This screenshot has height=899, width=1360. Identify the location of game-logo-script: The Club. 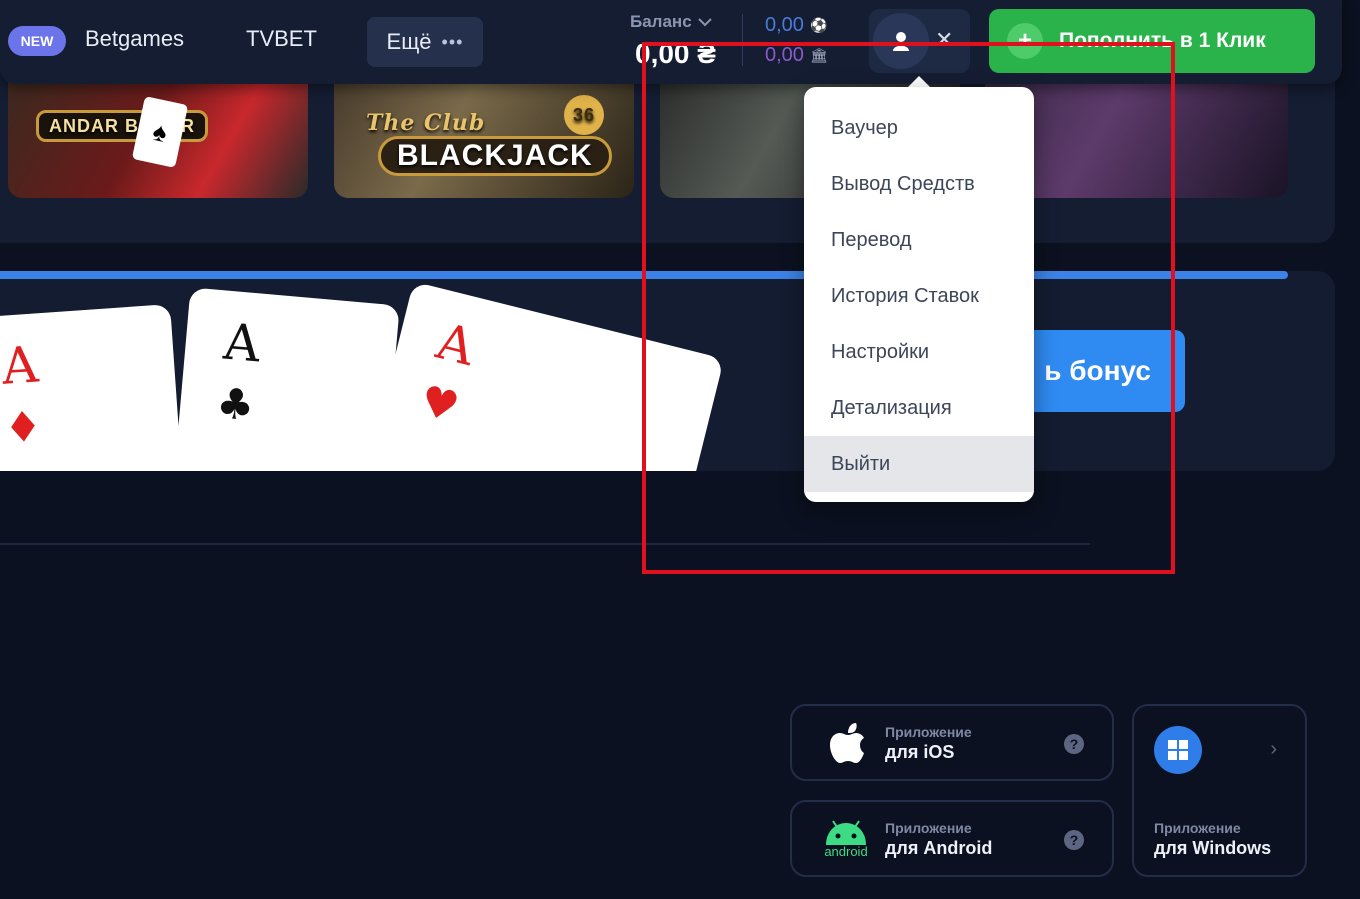
(426, 123).